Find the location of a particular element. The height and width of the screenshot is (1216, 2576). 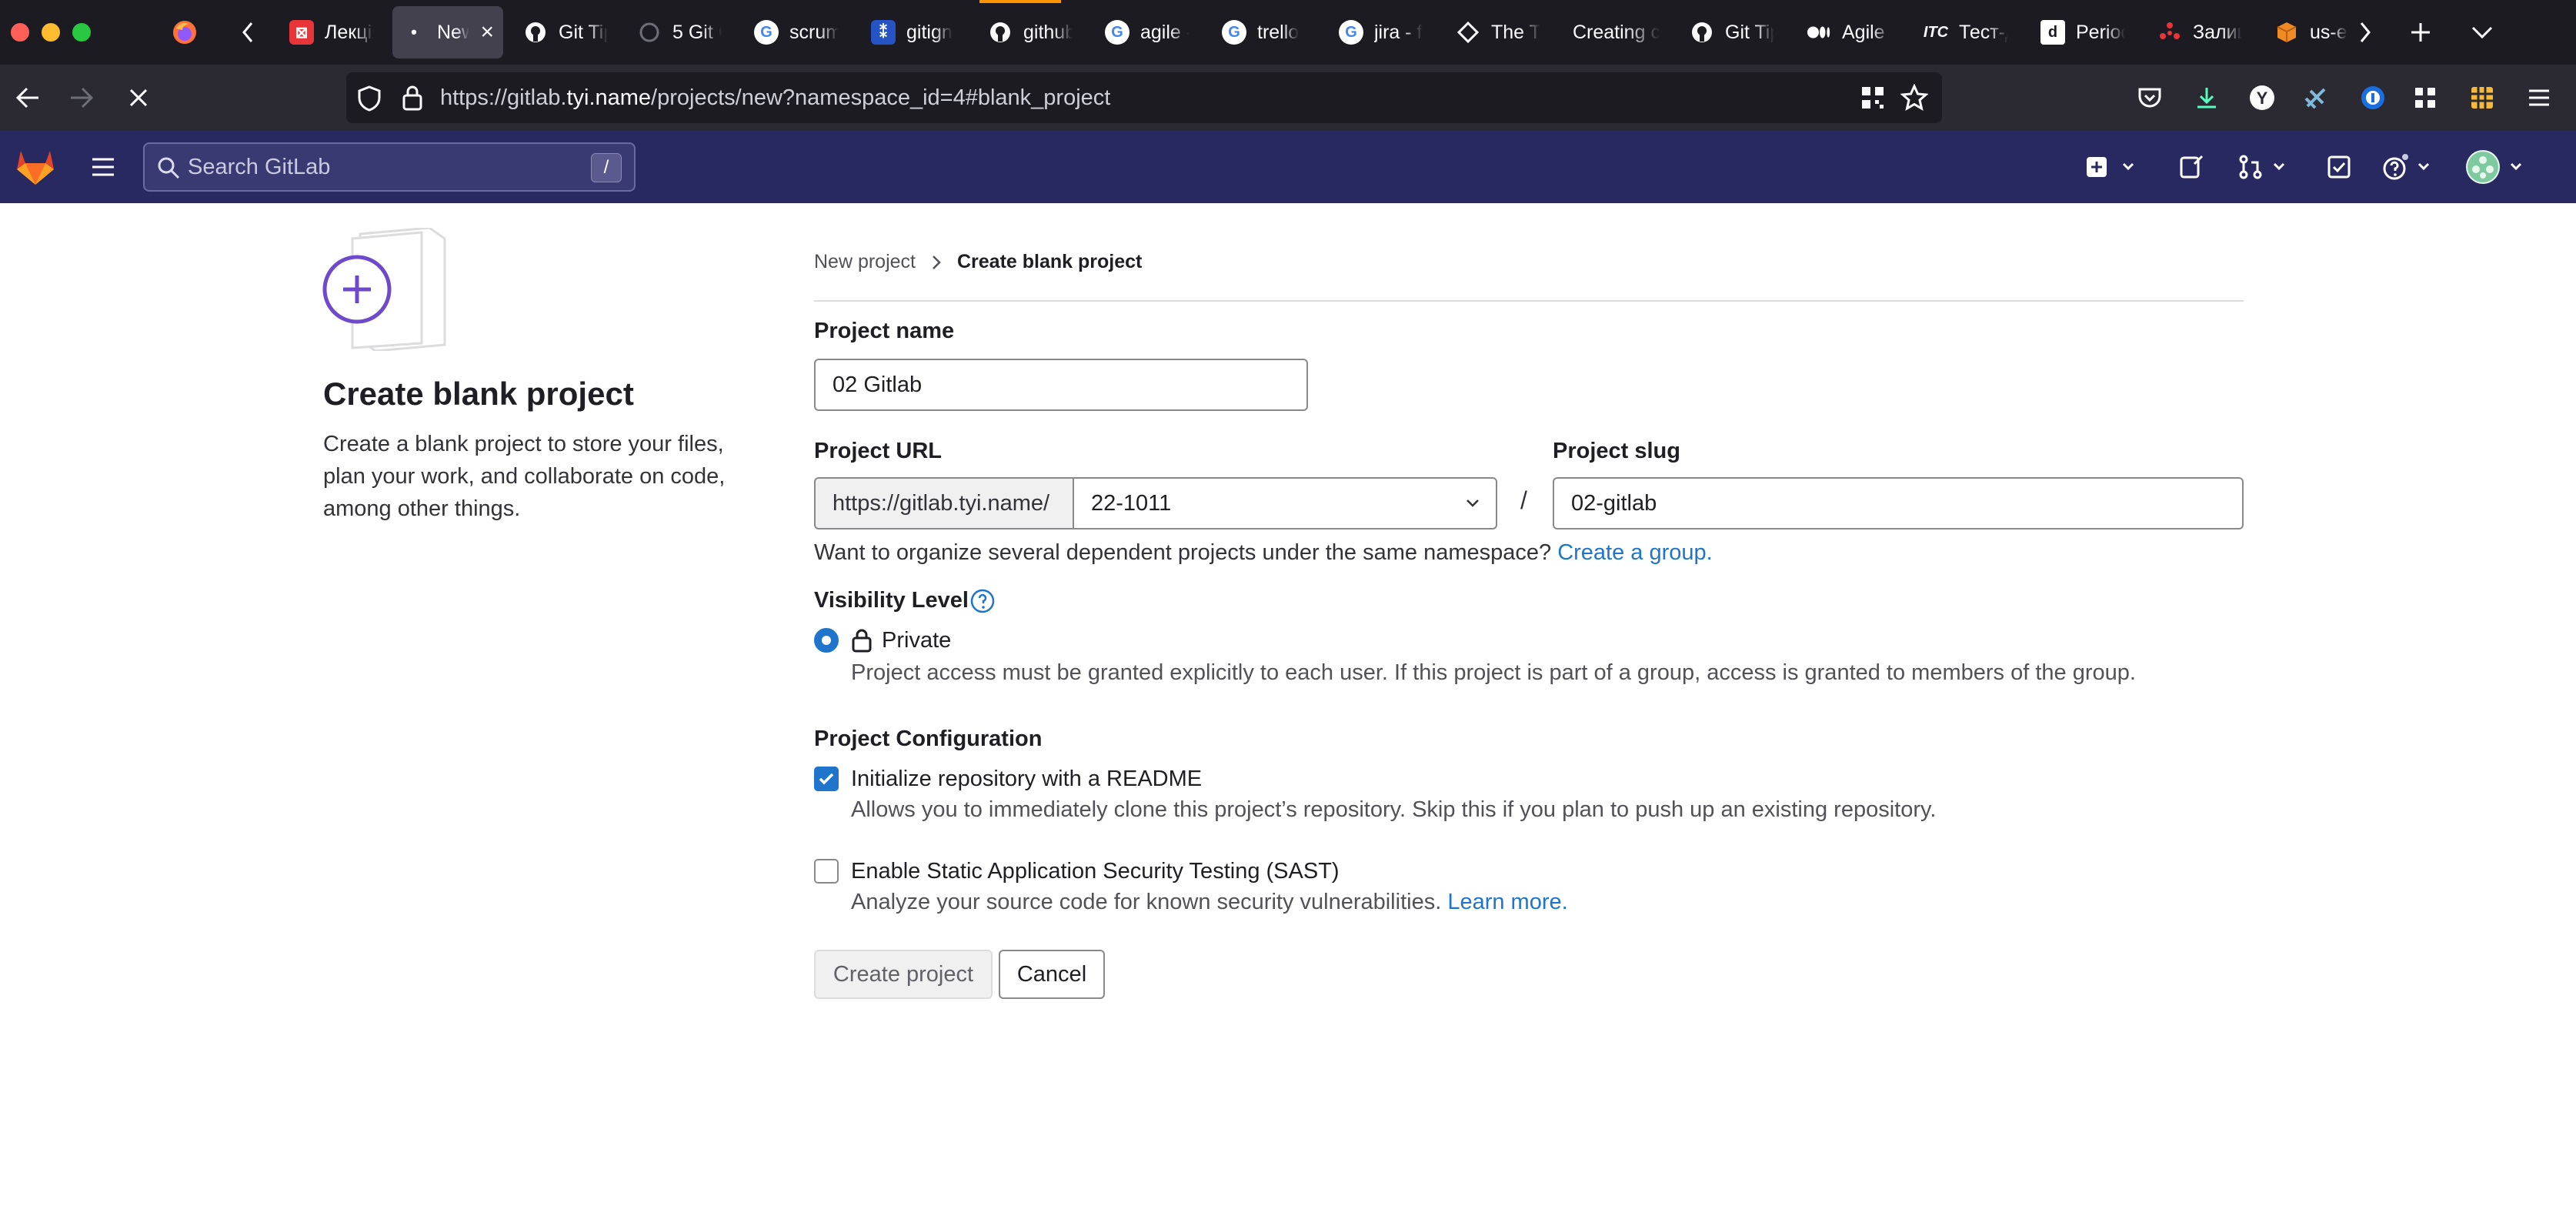

yandex-extension-icon: Y is located at coordinates (2263, 97).